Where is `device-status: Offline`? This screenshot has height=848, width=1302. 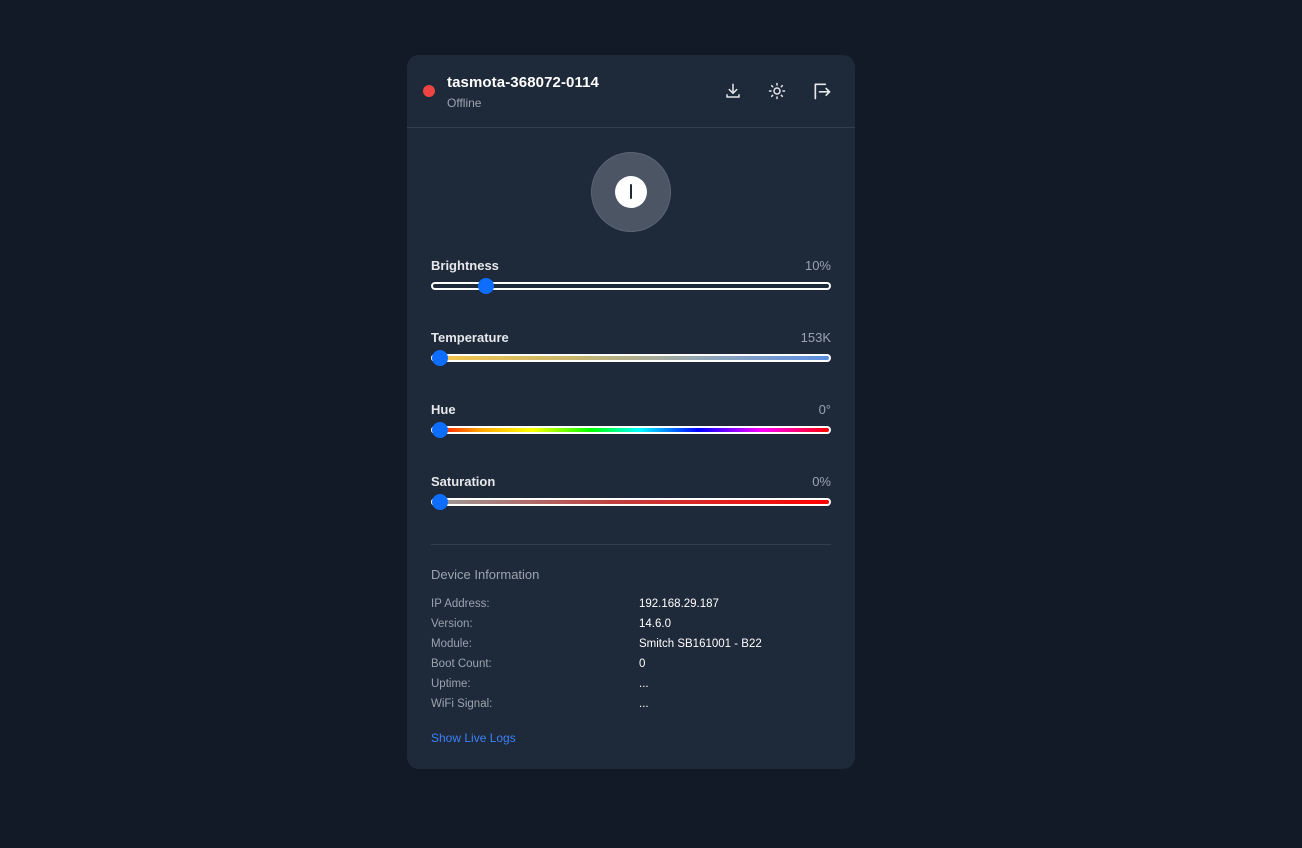 device-status: Offline is located at coordinates (464, 103).